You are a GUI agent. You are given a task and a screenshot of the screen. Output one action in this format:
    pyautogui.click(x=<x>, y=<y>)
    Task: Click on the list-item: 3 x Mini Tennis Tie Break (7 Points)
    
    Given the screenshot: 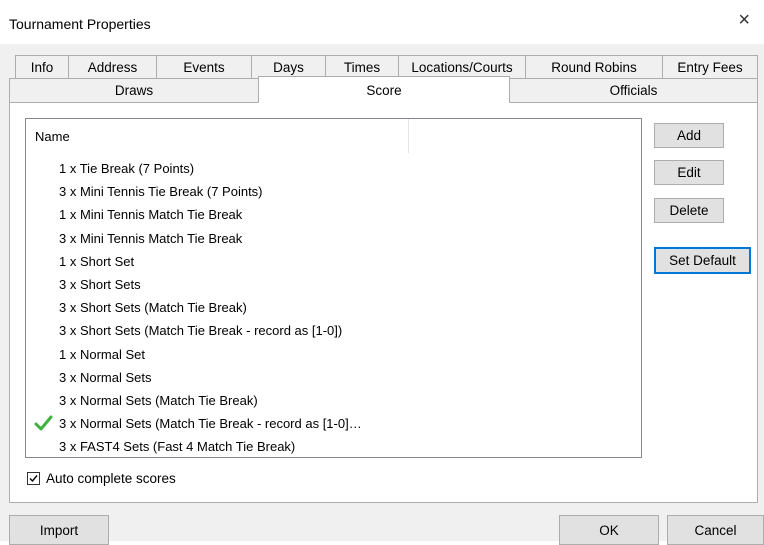 What is the action you would take?
    pyautogui.click(x=333, y=191)
    